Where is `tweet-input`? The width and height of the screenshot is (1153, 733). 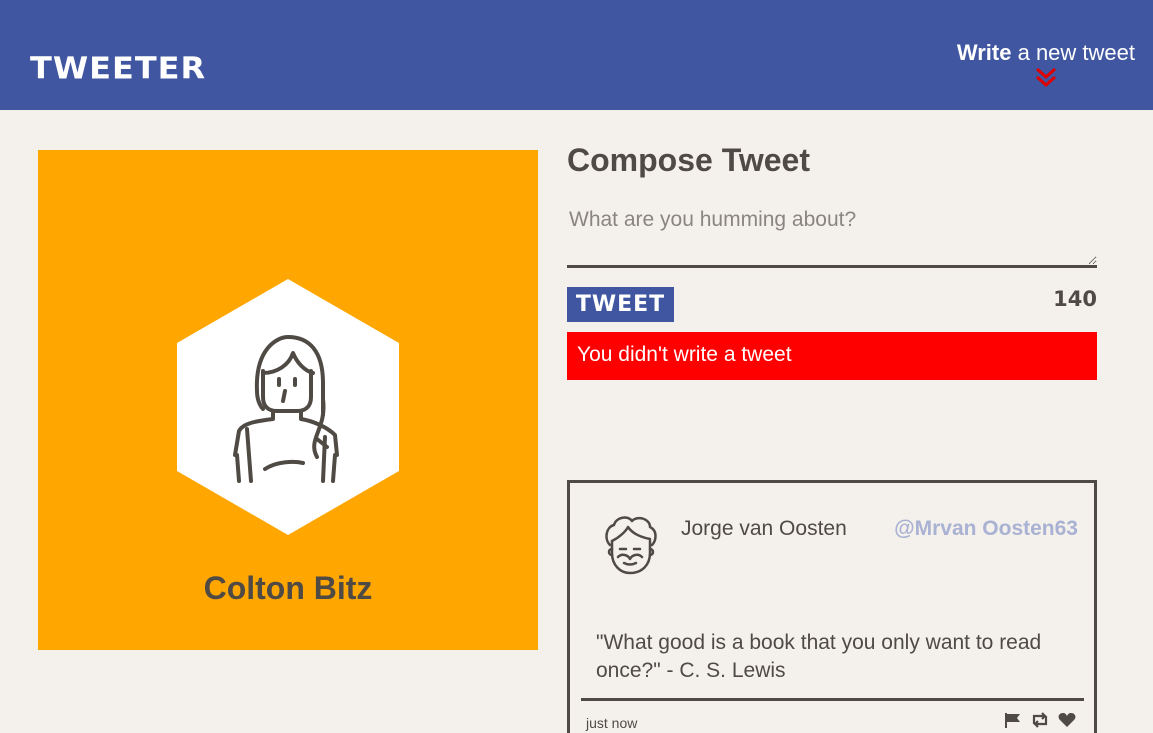
tweet-input is located at coordinates (832, 238).